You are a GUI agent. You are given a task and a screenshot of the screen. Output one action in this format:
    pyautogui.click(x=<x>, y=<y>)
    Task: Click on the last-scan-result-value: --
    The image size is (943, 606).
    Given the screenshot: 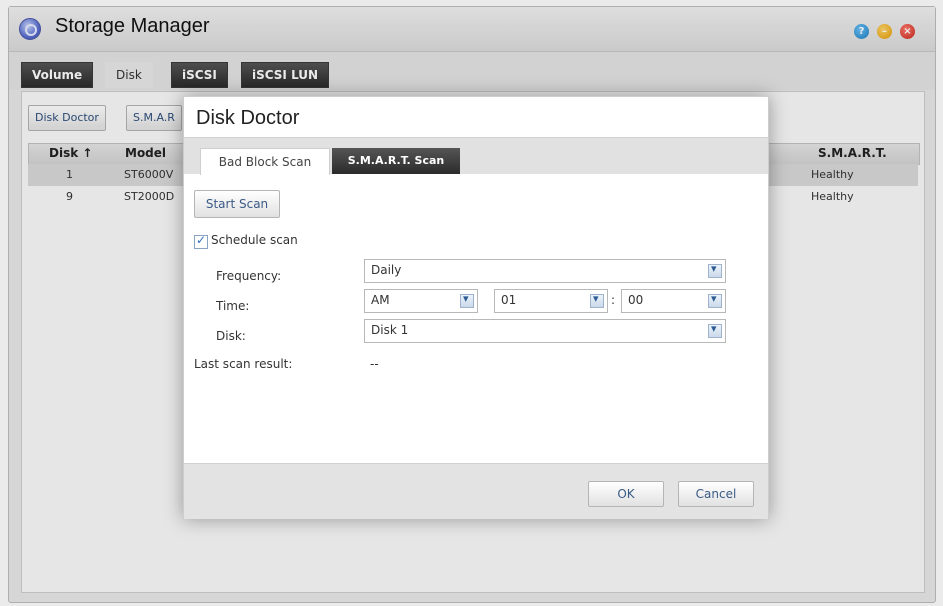 What is the action you would take?
    pyautogui.click(x=374, y=364)
    